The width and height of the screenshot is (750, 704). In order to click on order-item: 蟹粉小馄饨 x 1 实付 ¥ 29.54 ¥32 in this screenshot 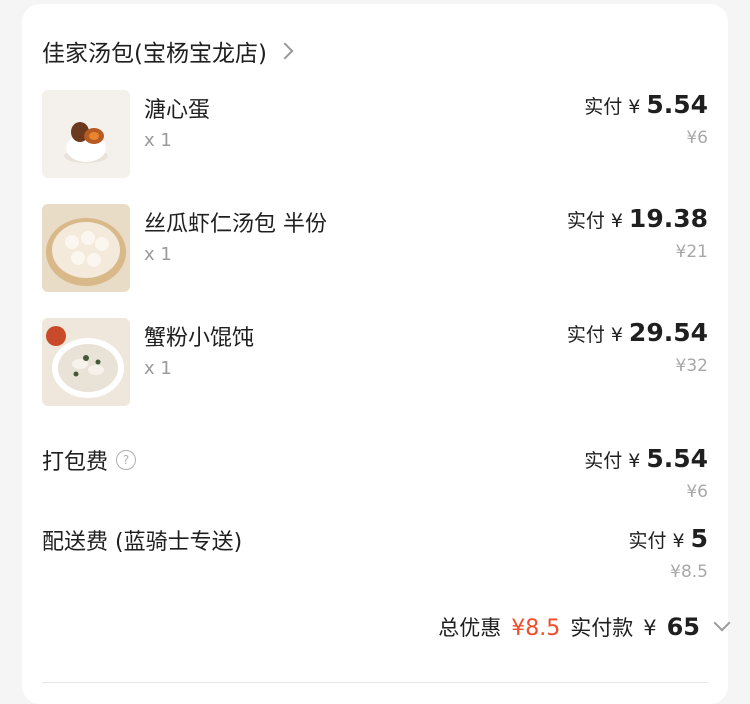, I will do `click(375, 363)`.